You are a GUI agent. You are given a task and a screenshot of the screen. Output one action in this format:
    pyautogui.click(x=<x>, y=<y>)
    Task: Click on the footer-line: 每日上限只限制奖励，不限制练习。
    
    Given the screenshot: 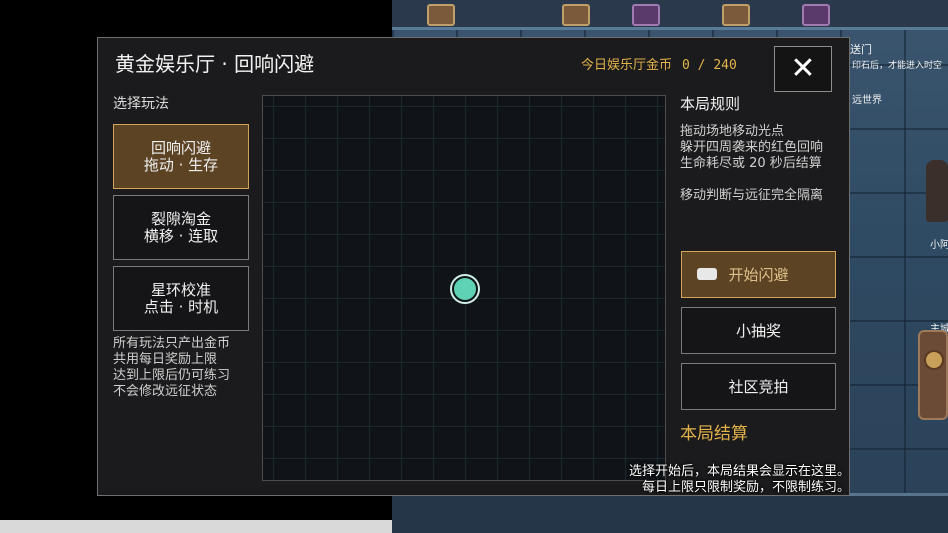 What is the action you would take?
    pyautogui.click(x=745, y=487)
    